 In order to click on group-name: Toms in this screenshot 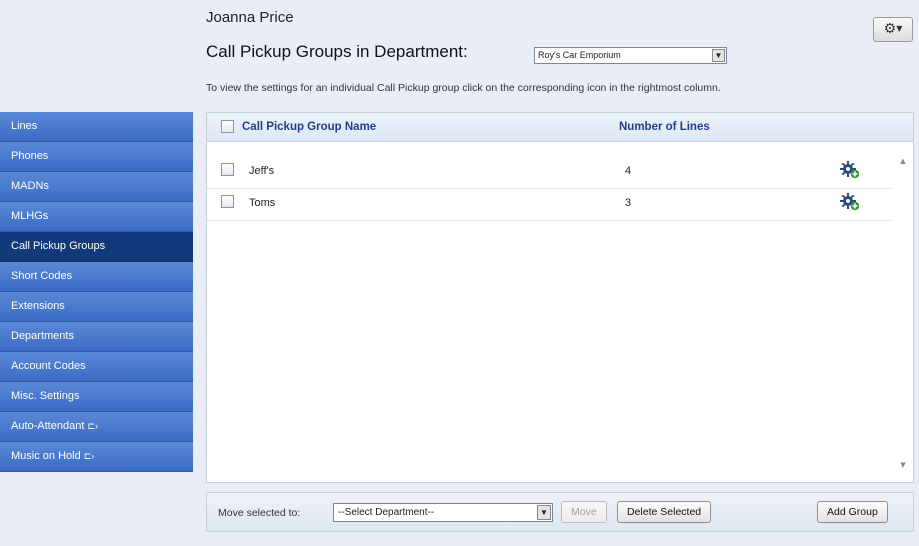, I will do `click(262, 203)`.